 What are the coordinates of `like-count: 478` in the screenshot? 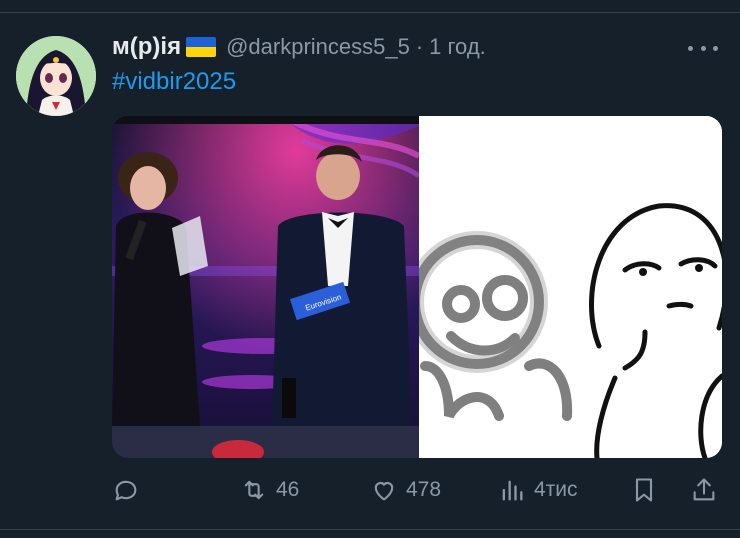 It's located at (424, 489).